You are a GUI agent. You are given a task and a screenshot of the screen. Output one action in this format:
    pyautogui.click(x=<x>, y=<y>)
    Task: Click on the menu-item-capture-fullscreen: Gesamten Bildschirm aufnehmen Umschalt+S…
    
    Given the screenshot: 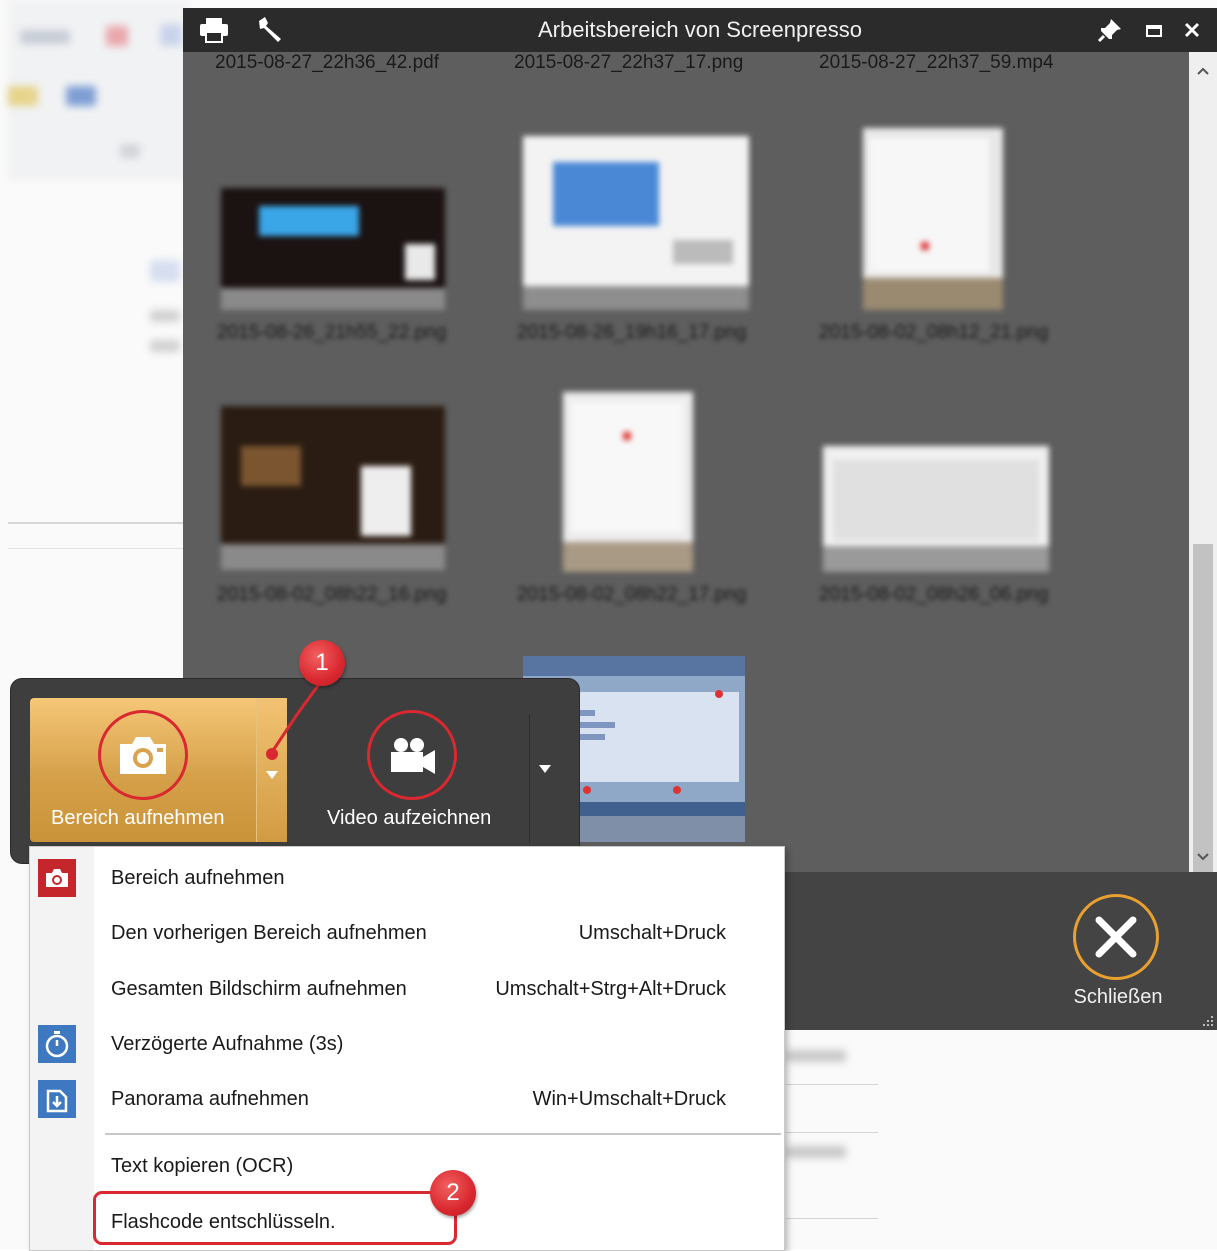 What is the action you would take?
    pyautogui.click(x=407, y=989)
    